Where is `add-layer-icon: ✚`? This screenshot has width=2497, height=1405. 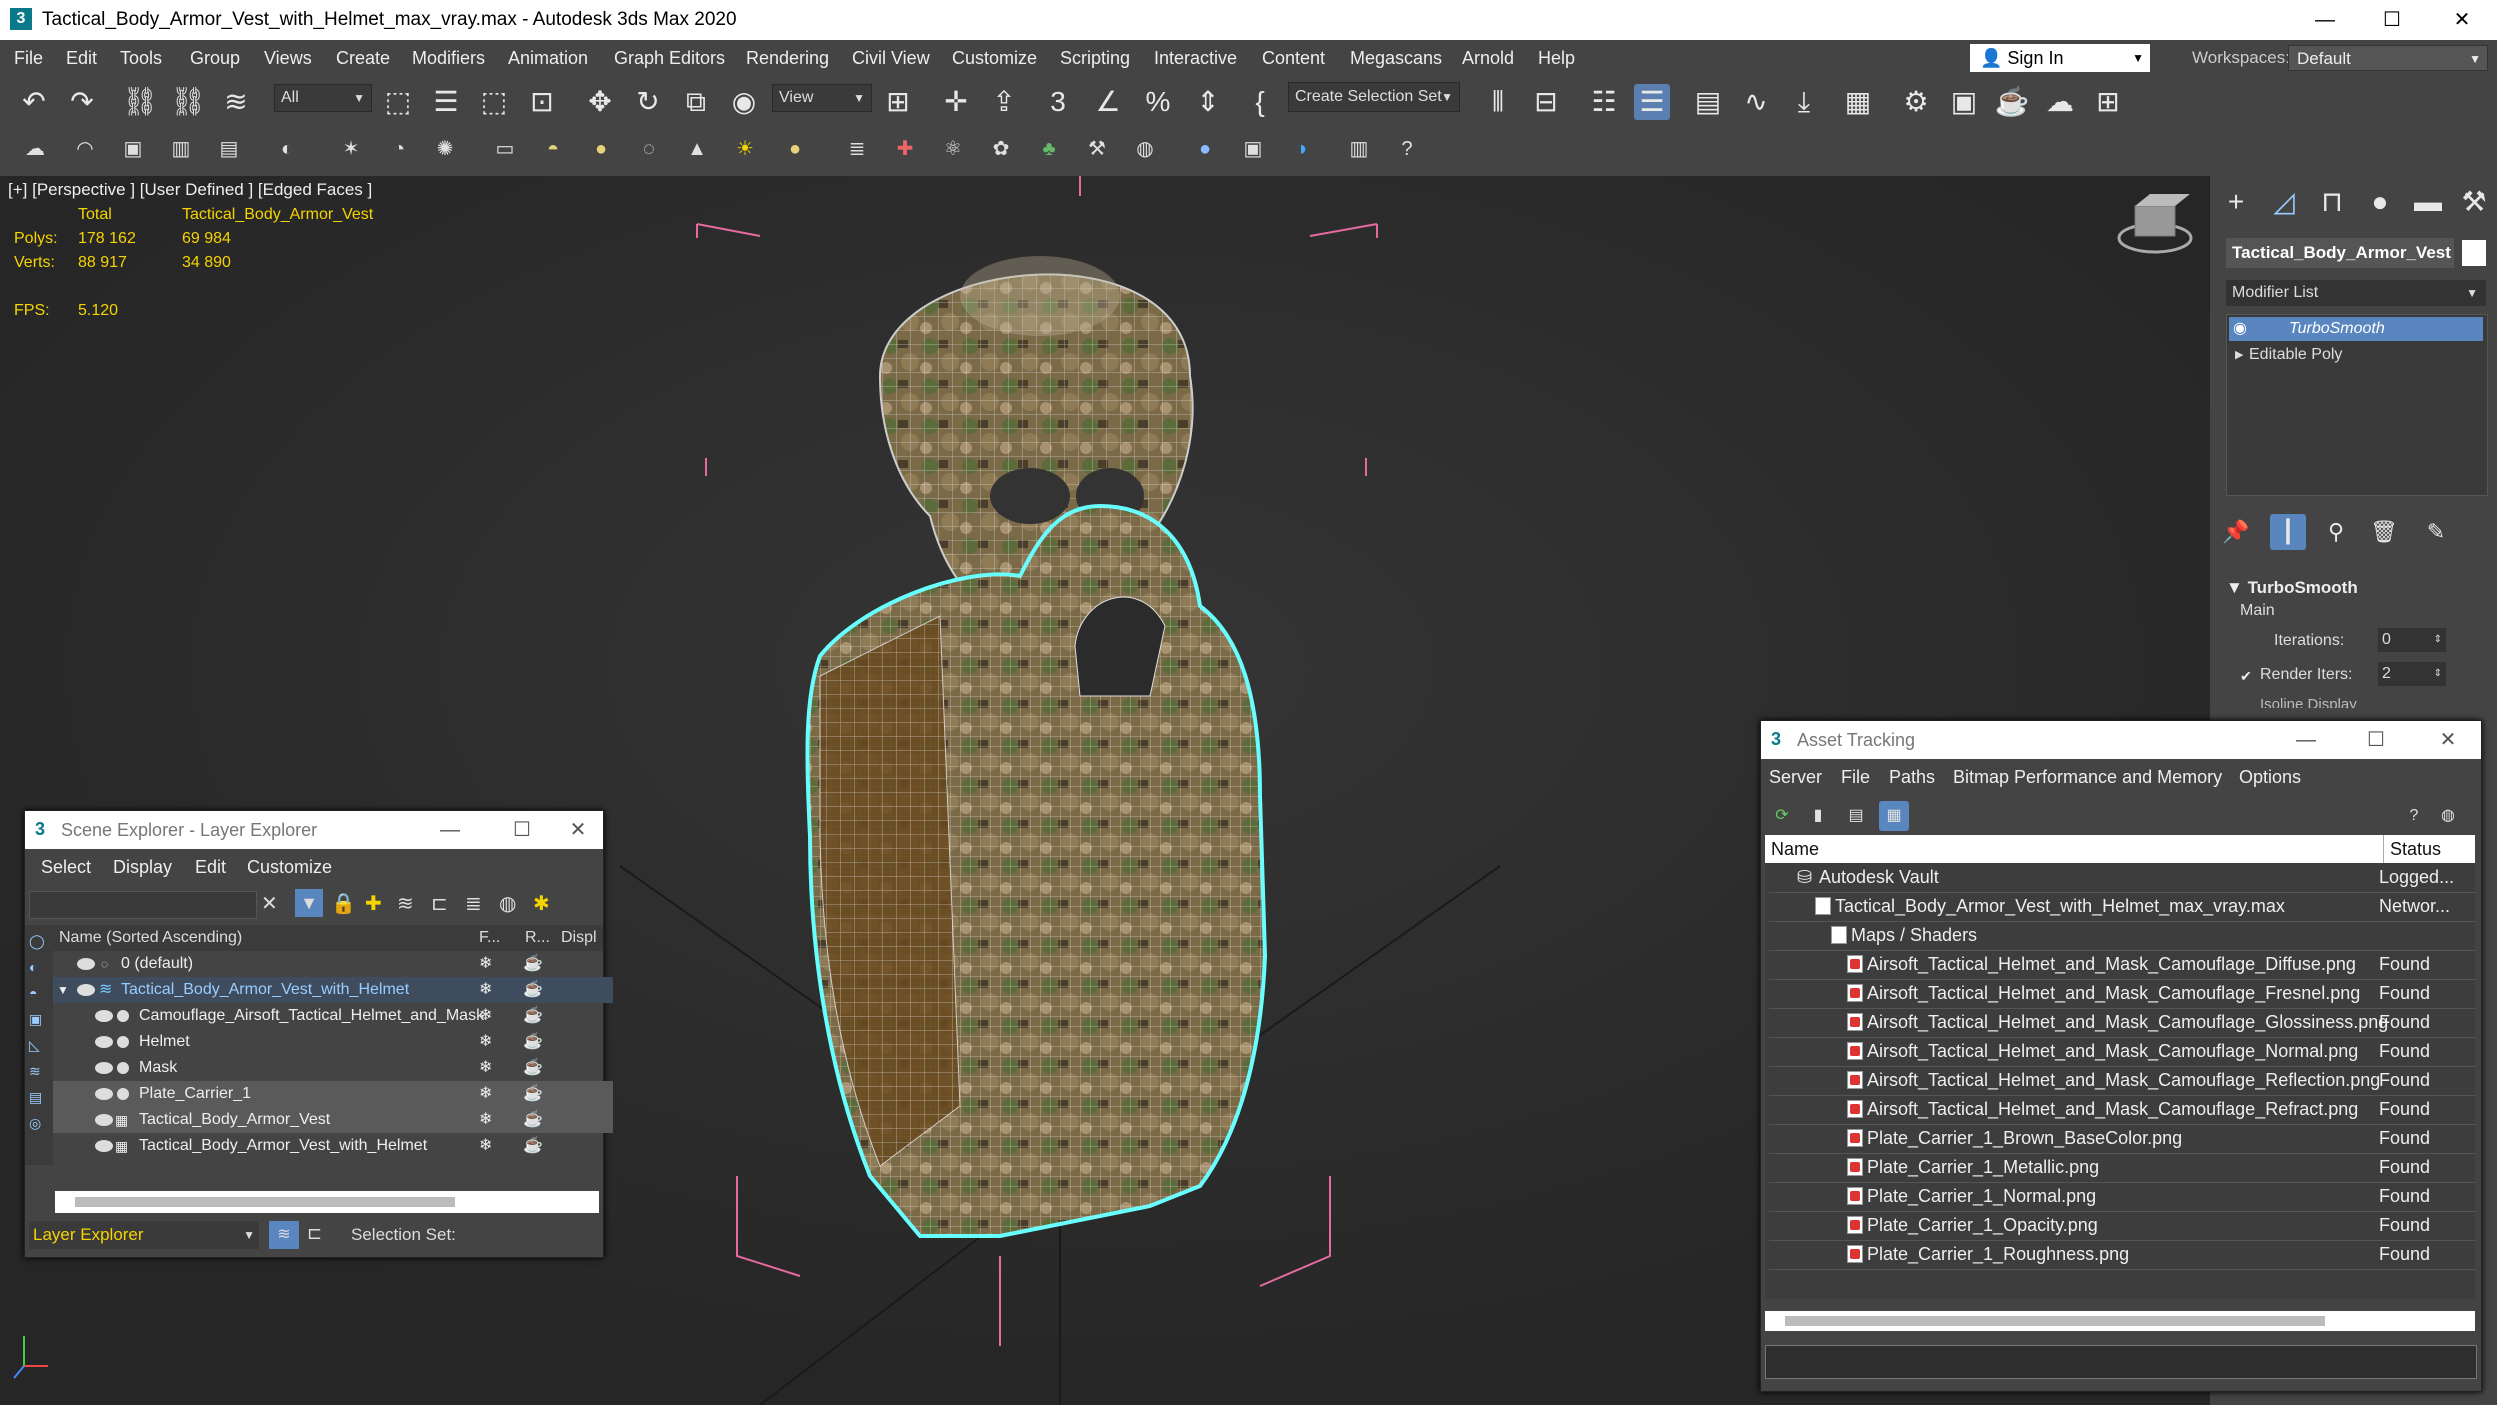
add-layer-icon: ✚ is located at coordinates (373, 903).